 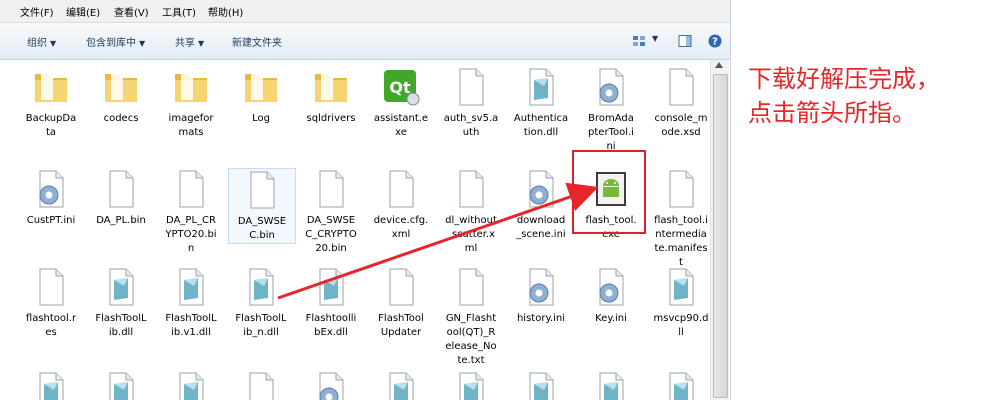 I want to click on menu-file: 文件(F), so click(x=37, y=11).